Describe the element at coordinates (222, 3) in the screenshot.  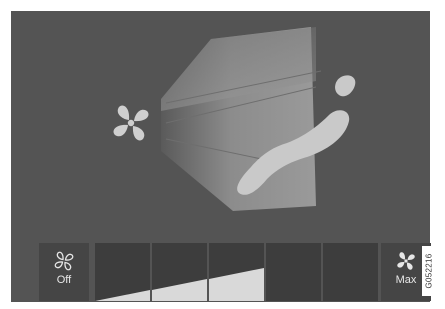
I see `cropped-caption-text` at that location.